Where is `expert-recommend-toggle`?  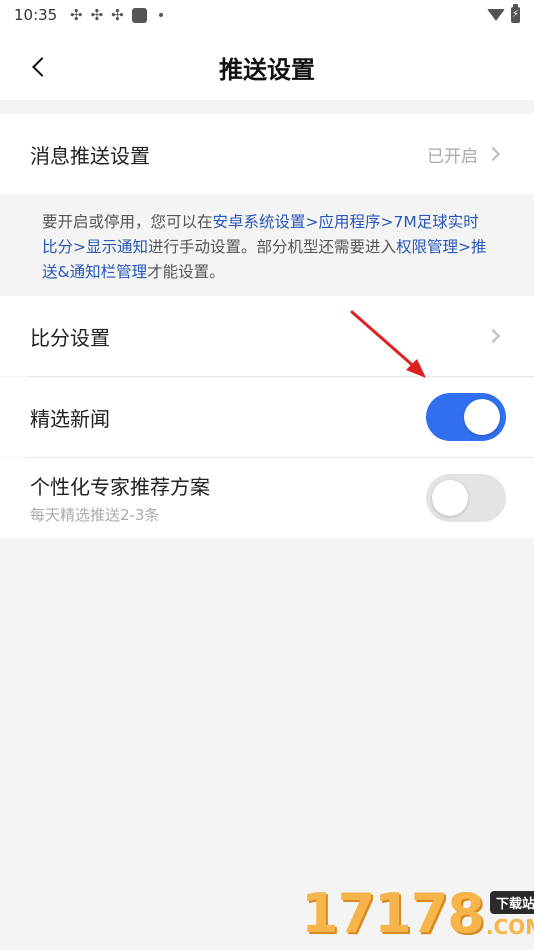 expert-recommend-toggle is located at coordinates (466, 498).